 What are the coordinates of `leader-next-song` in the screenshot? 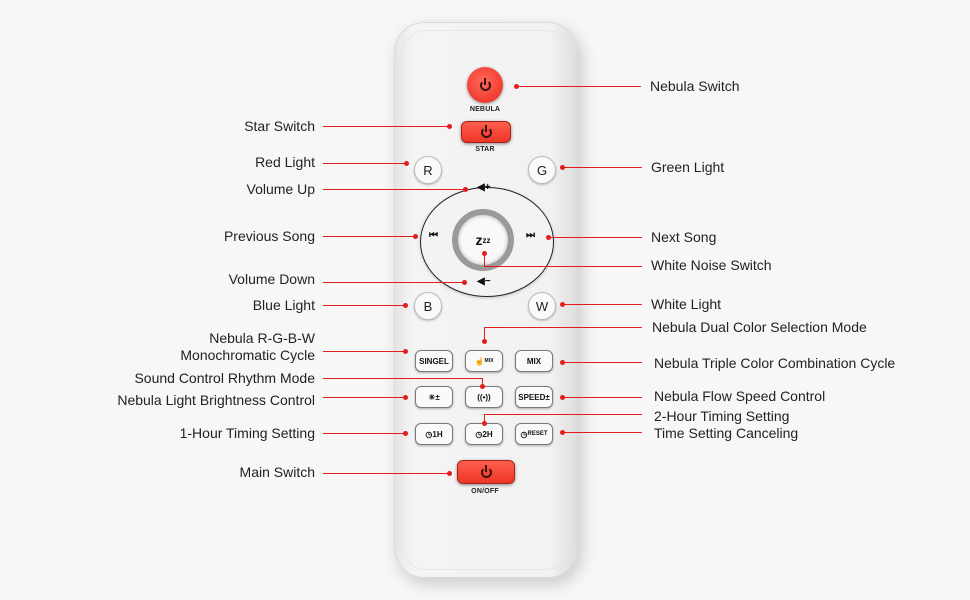 It's located at (595, 237).